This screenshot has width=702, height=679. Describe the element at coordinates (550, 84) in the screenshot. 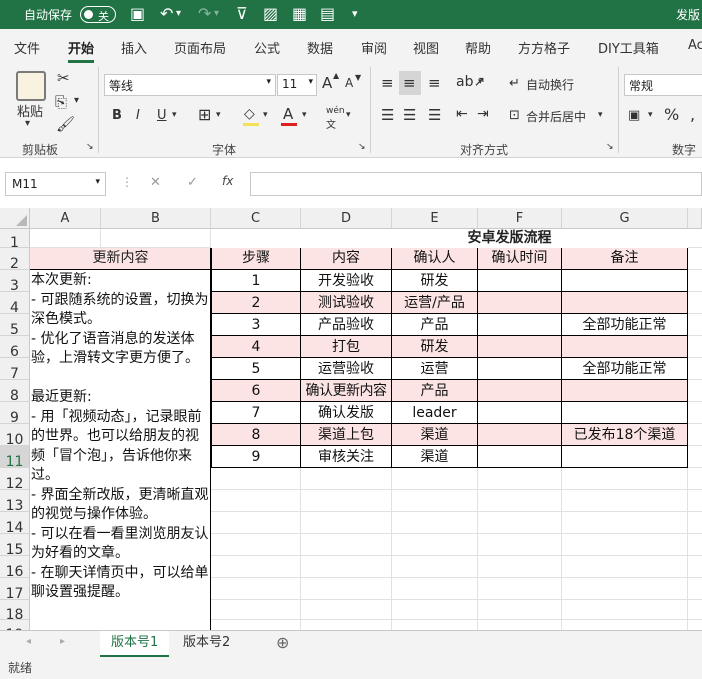

I see `wrap-text-button: 自动换行` at that location.